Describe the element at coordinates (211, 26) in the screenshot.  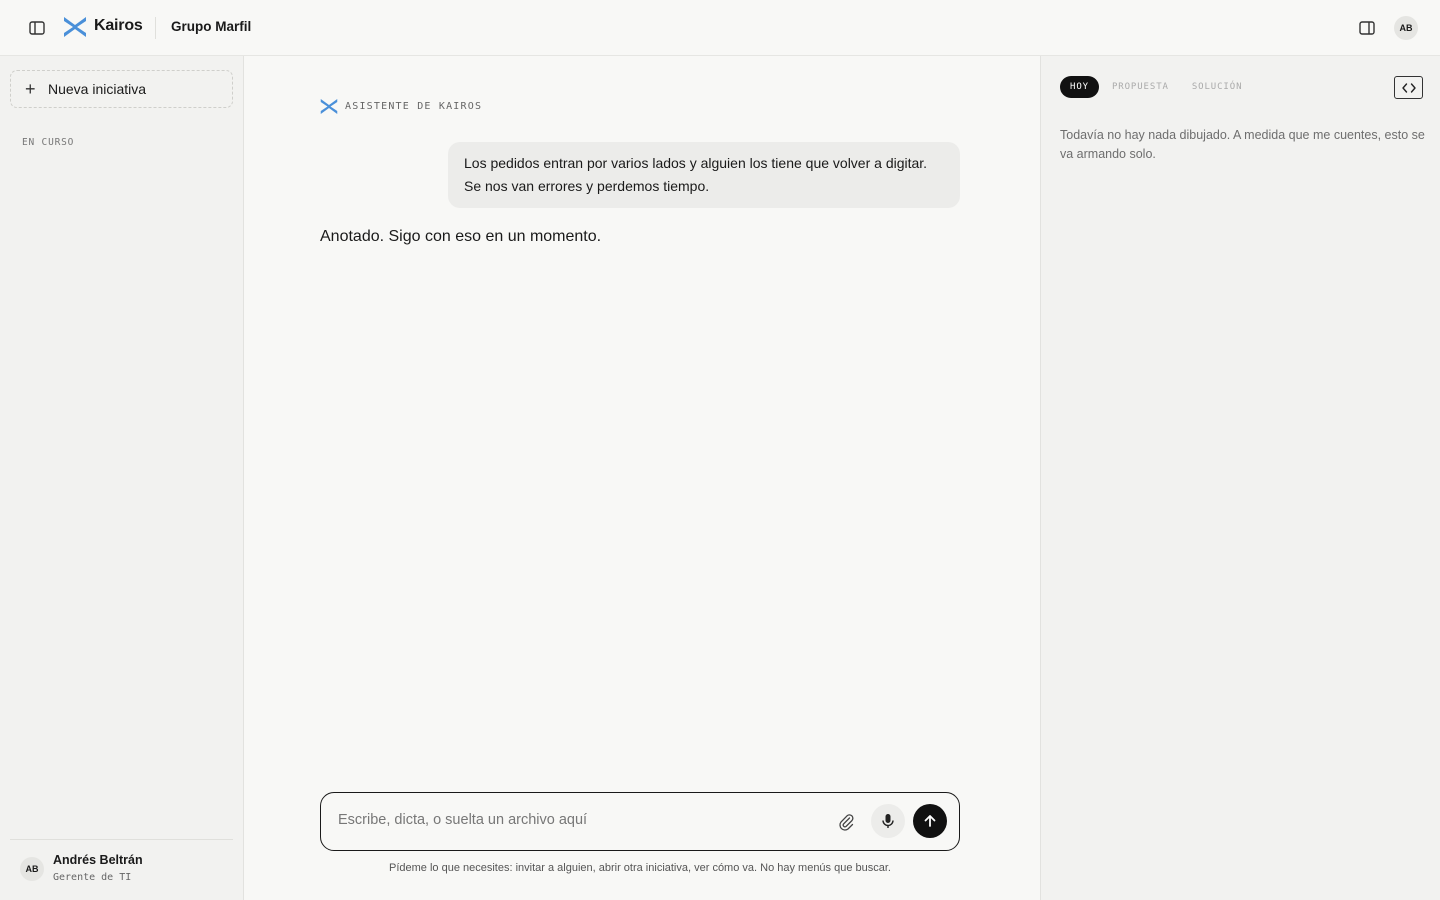
I see `organization-name: Grupo Marfil` at that location.